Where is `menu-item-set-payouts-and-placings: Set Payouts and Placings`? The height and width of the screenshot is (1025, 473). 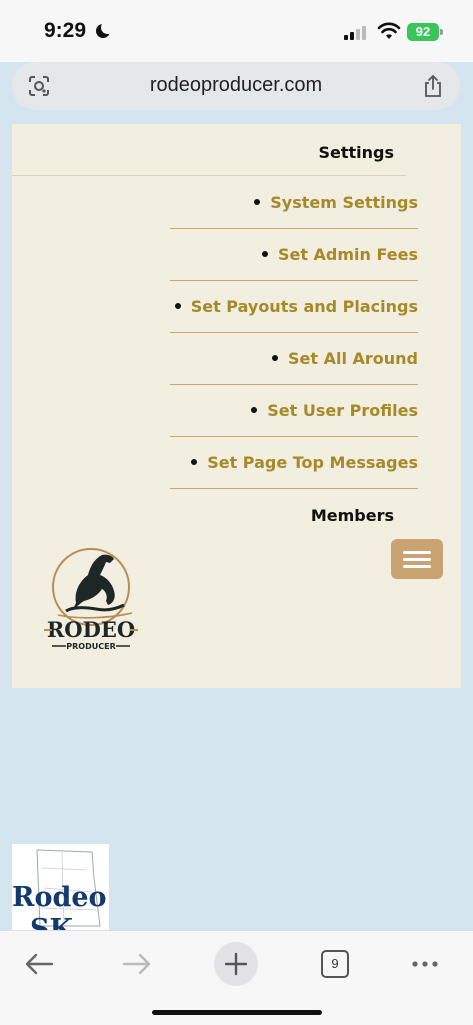 menu-item-set-payouts-and-placings: Set Payouts and Placings is located at coordinates (294, 306).